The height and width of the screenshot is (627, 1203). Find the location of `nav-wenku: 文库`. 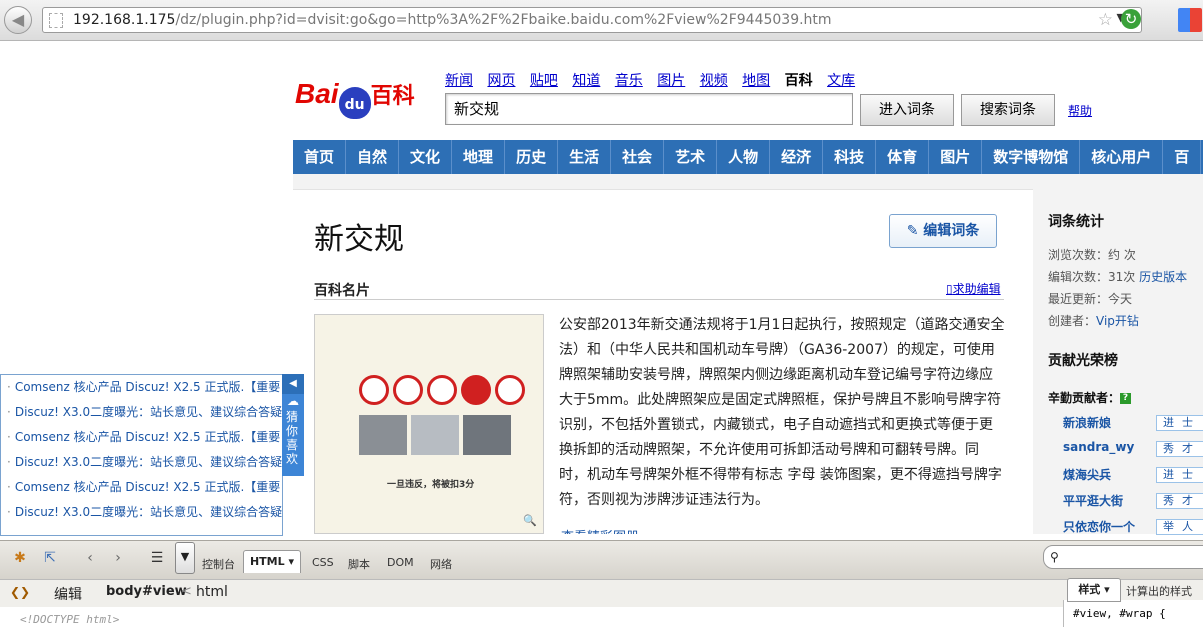

nav-wenku: 文库 is located at coordinates (841, 81).